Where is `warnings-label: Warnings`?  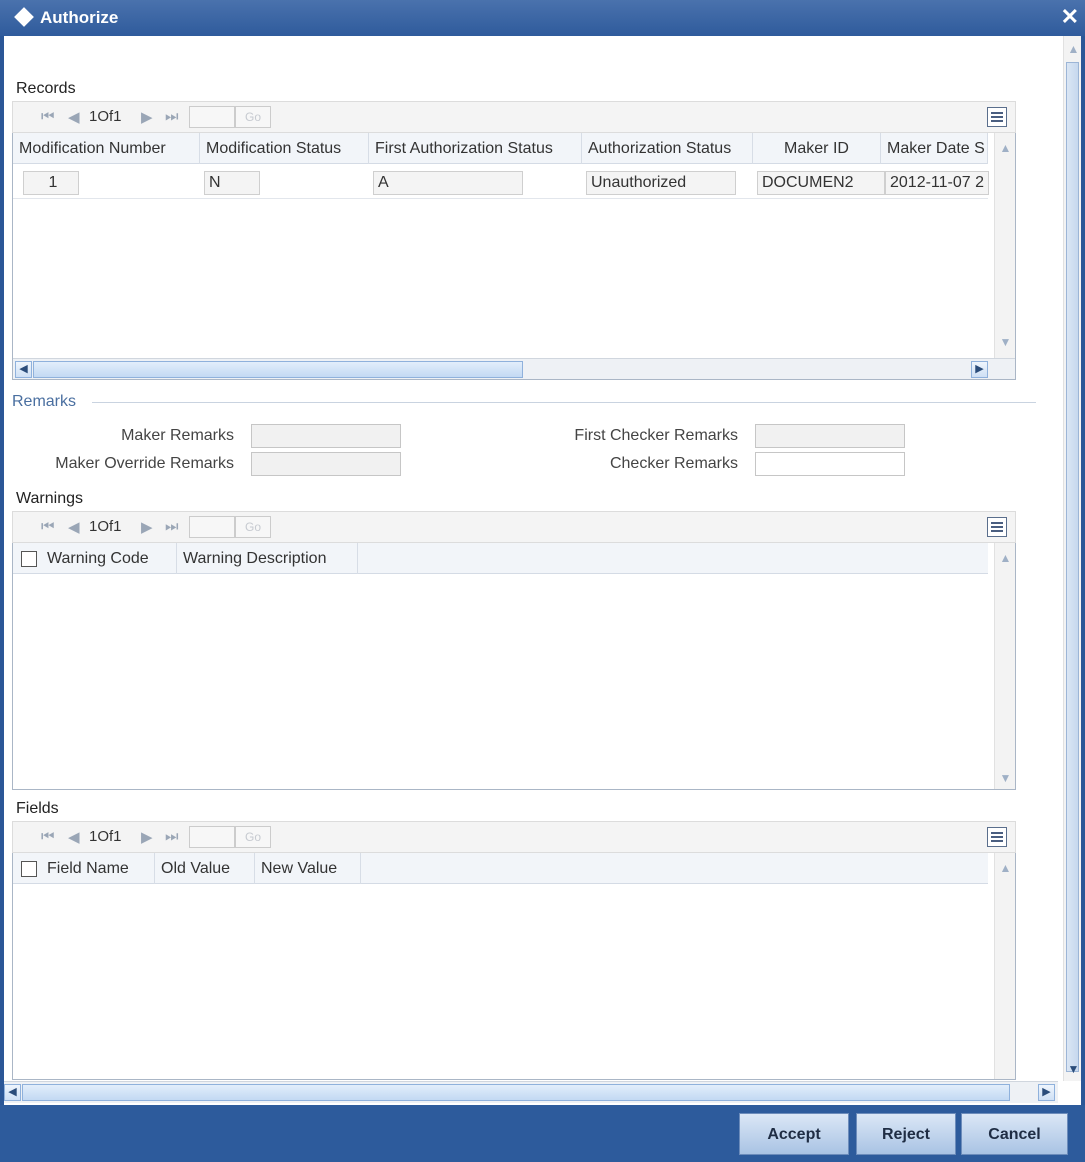 warnings-label: Warnings is located at coordinates (49, 498).